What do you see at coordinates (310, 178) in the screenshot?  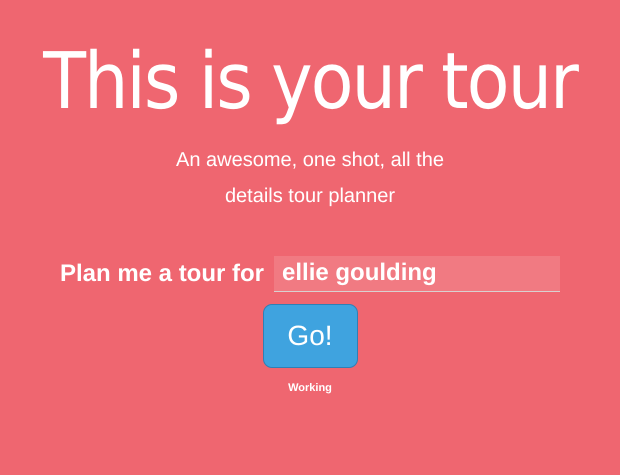 I see `subtitle: An awesome, one shot, all the details tour planner` at bounding box center [310, 178].